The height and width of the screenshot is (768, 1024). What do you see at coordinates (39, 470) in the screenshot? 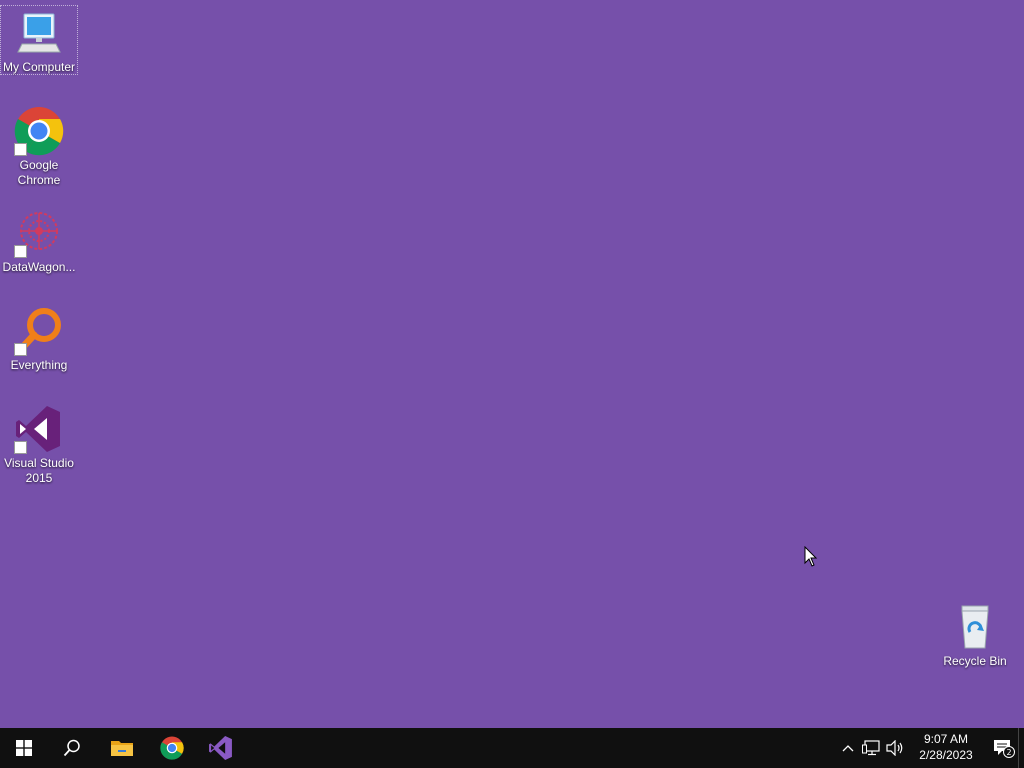
I see `desktop-icon-label: Visual Studio 2015` at bounding box center [39, 470].